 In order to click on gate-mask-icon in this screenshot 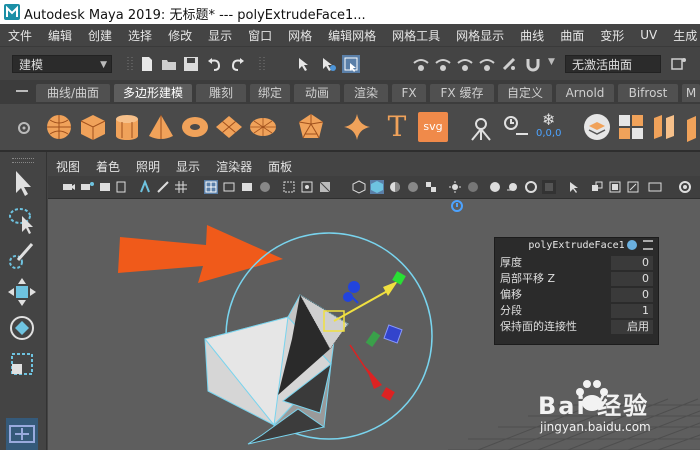, I will do `click(633, 187)`.